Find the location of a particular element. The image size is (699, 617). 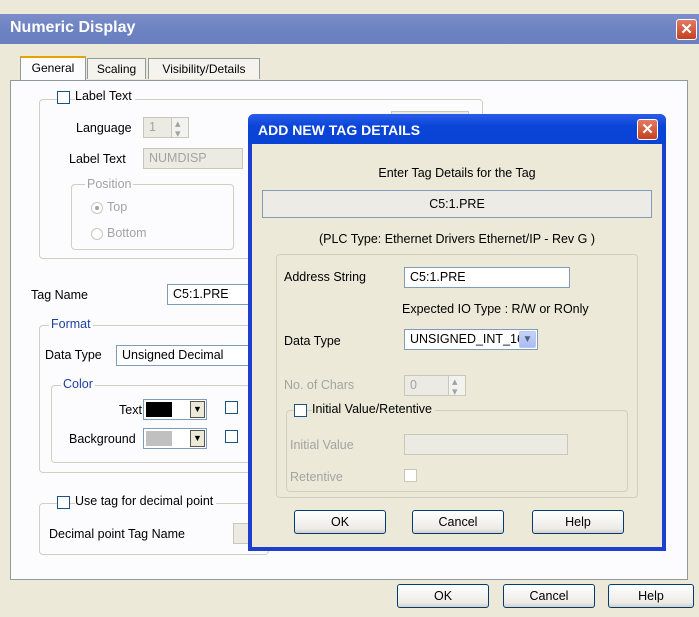

language-label: Language is located at coordinates (104, 128).